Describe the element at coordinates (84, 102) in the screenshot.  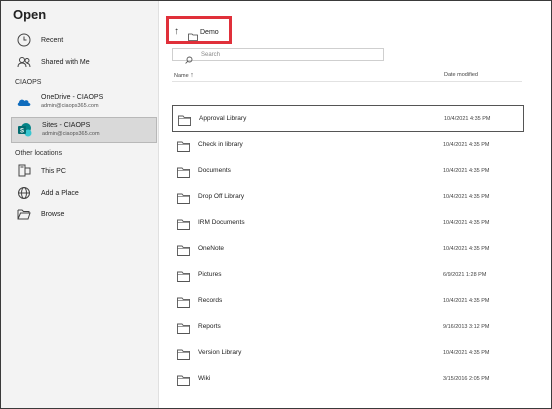
I see `sidebar-item-onedrive: OneDrive - CIAOPS admin@ciaops365.com` at that location.